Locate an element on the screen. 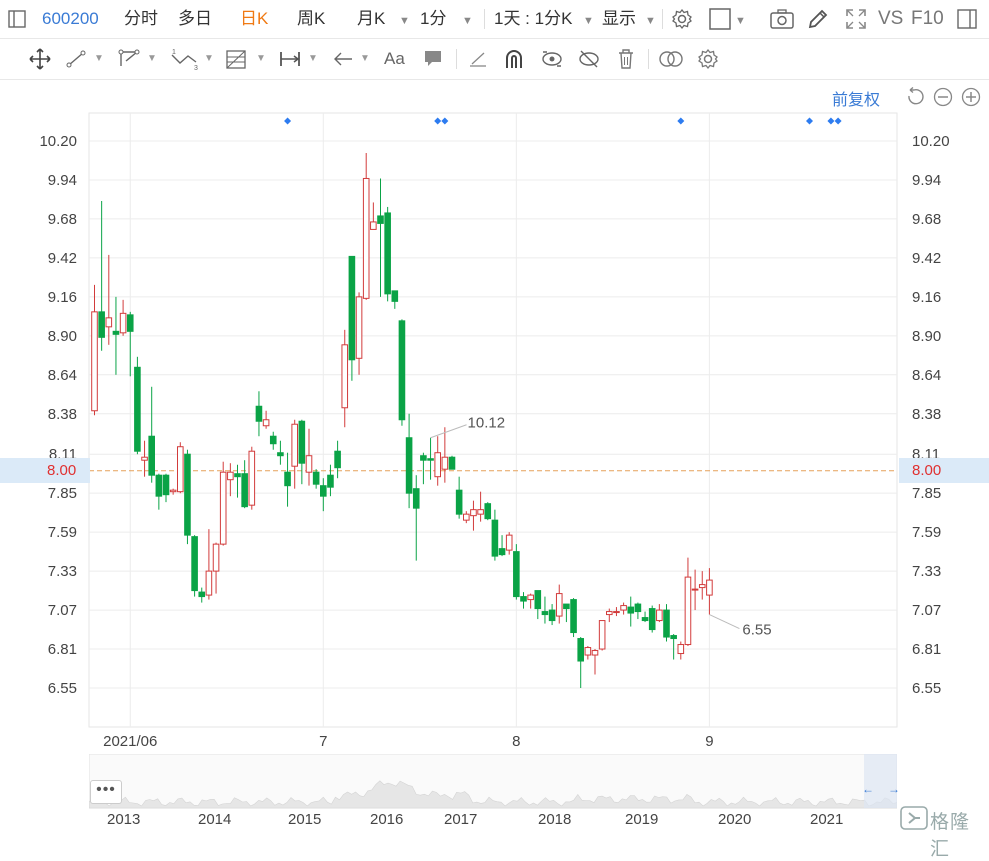 This screenshot has width=989, height=861. x-tick-label: 9 is located at coordinates (709, 741).